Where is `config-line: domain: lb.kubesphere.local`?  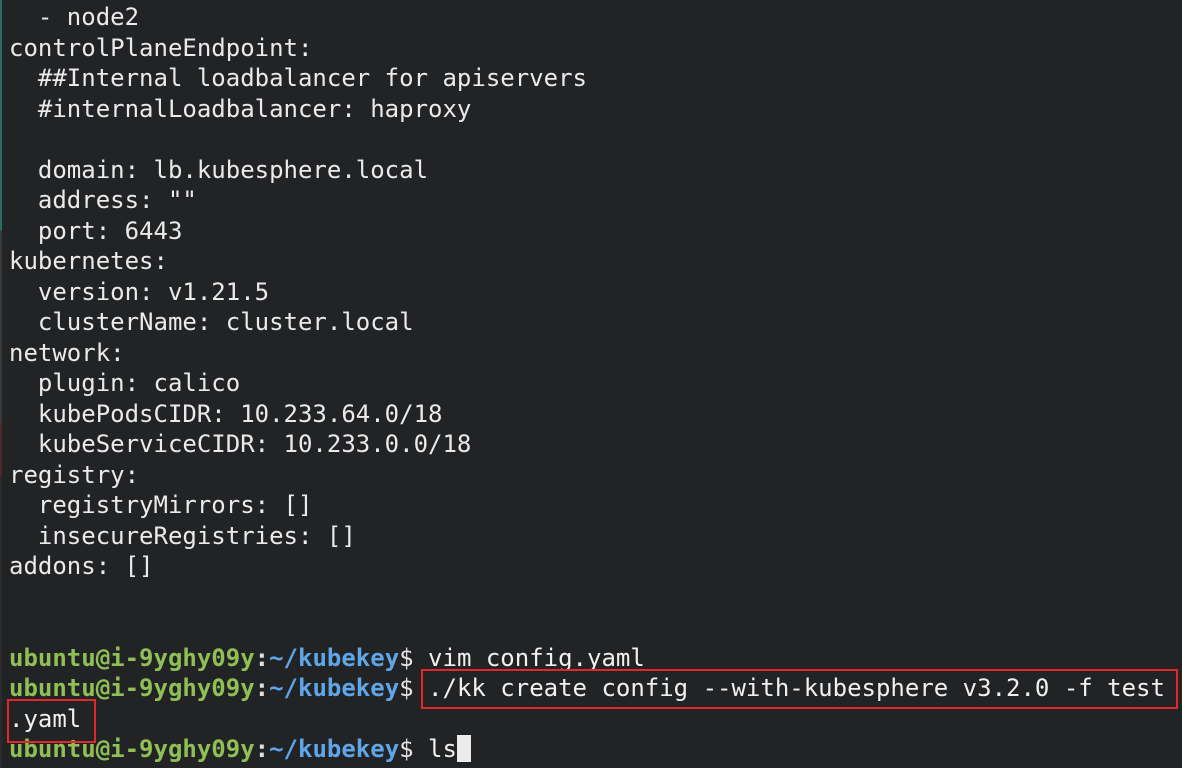 config-line: domain: lb.kubesphere.local is located at coordinates (219, 169).